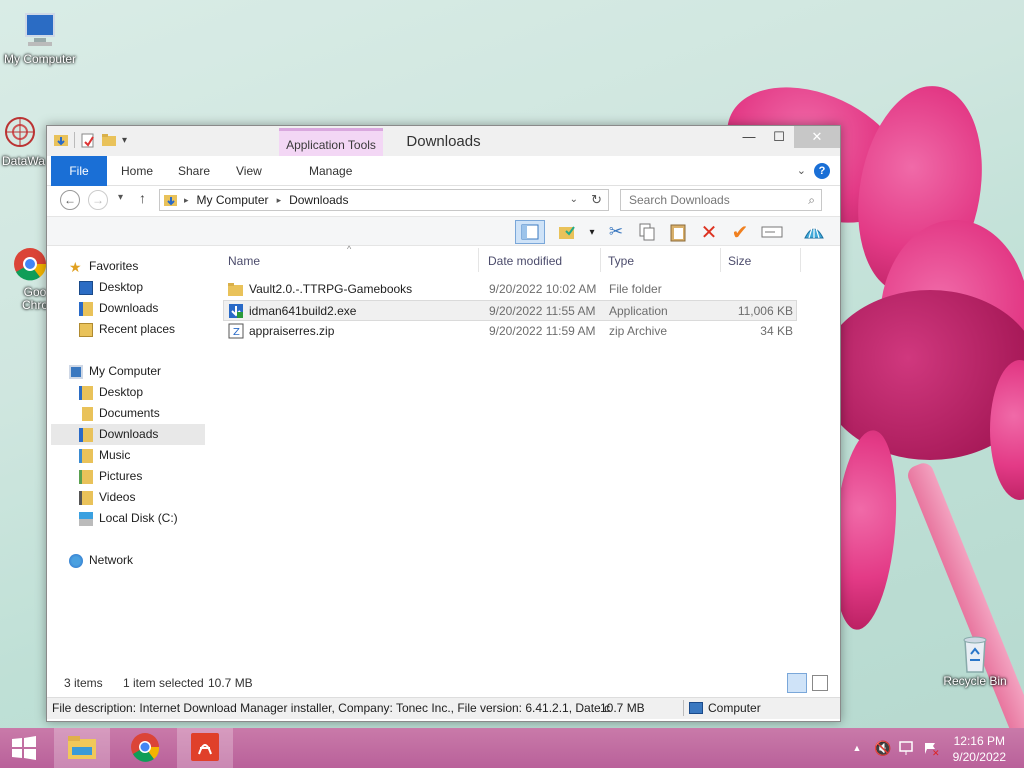 The width and height of the screenshot is (1024, 768). I want to click on details-view-icon, so click(797, 683).